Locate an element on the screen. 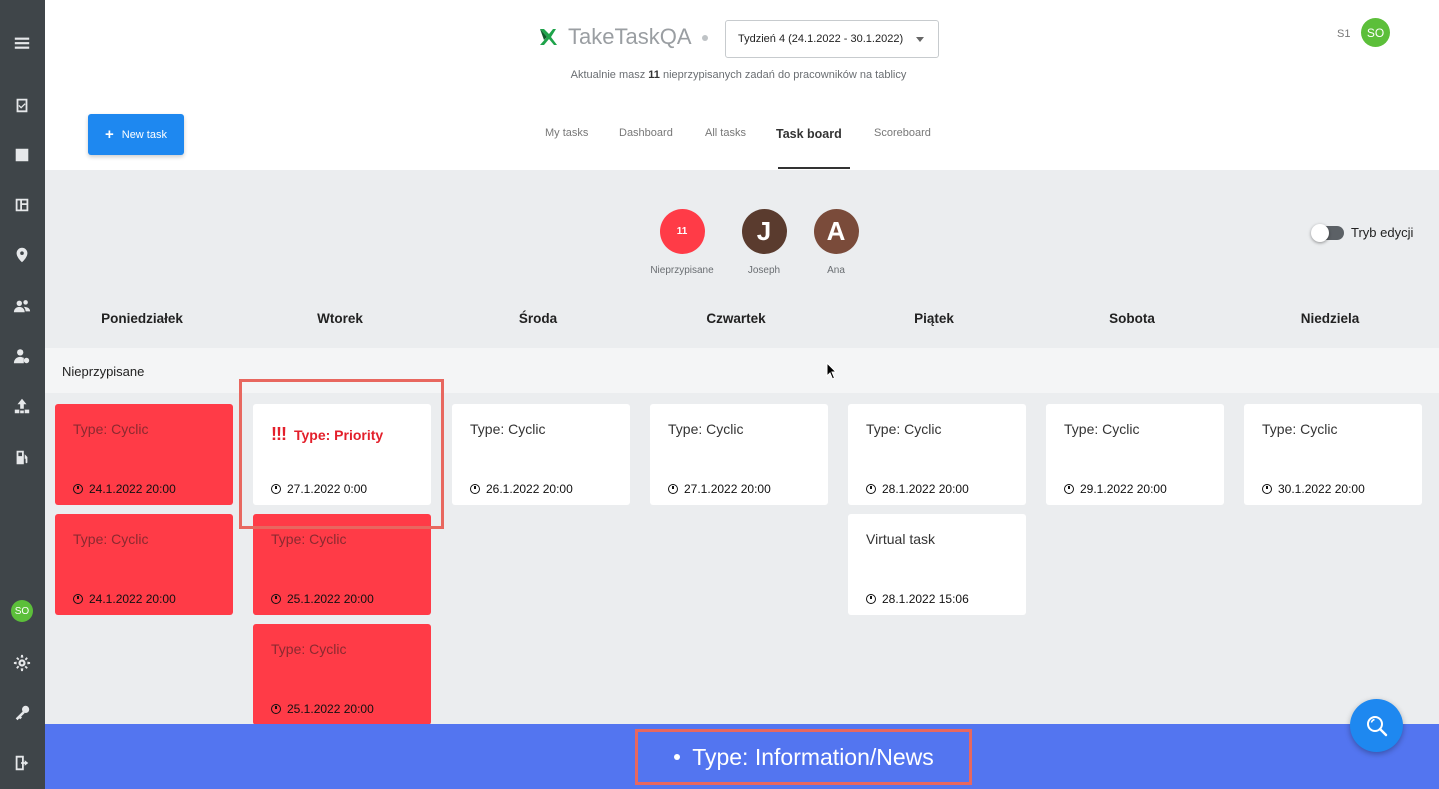  search-button is located at coordinates (1376, 725).